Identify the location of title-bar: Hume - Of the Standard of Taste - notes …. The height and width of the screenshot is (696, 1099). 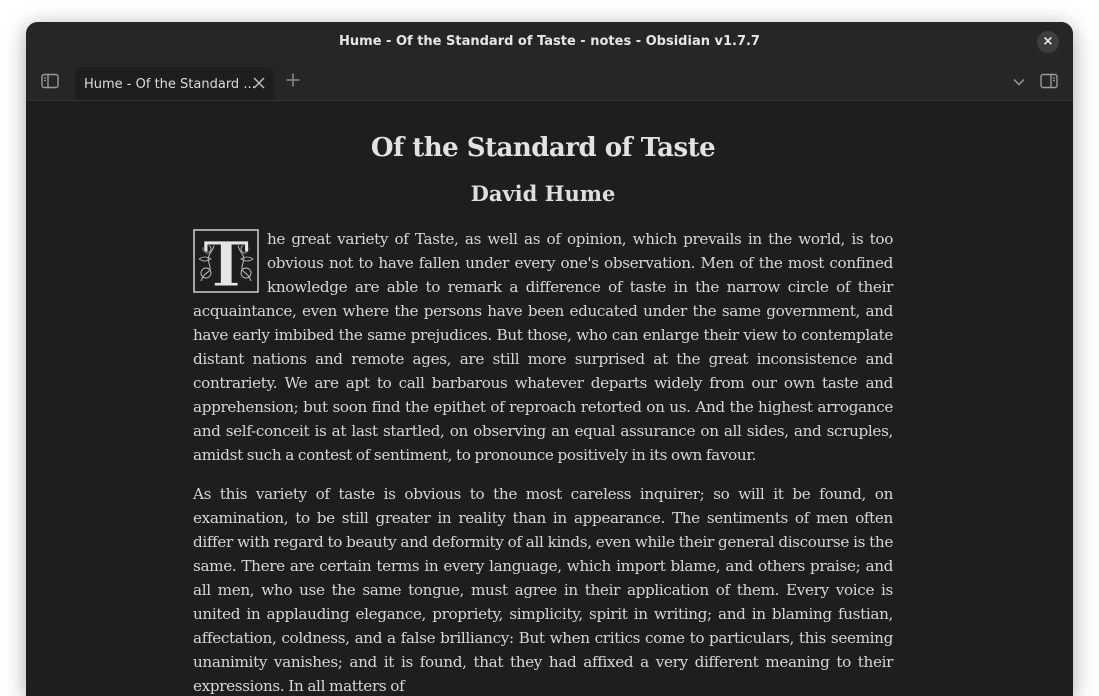
(549, 42).